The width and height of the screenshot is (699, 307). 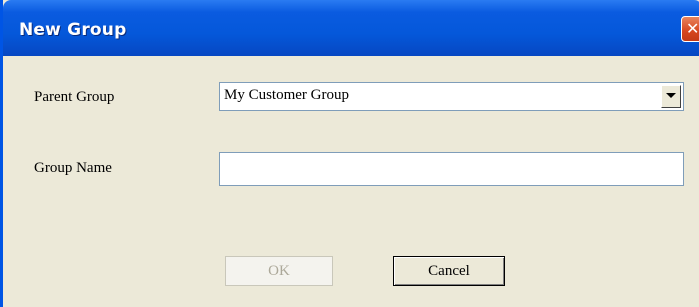 What do you see at coordinates (451, 169) in the screenshot?
I see `group-name-field` at bounding box center [451, 169].